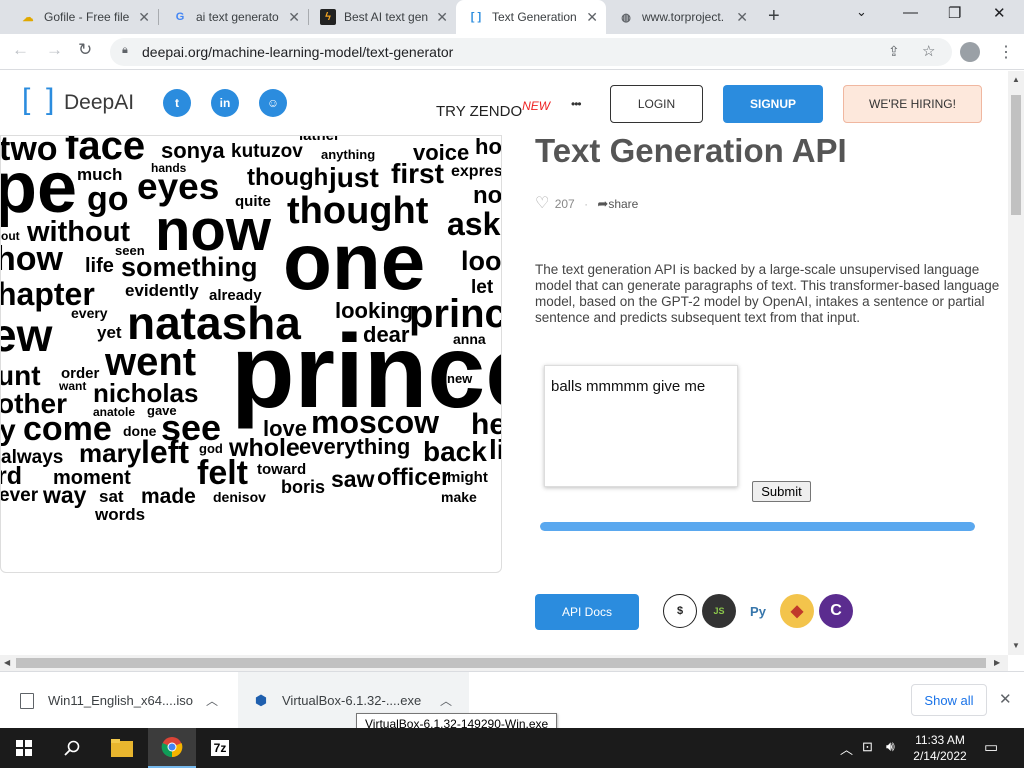  I want to click on heart-icon: ♡, so click(542, 203).